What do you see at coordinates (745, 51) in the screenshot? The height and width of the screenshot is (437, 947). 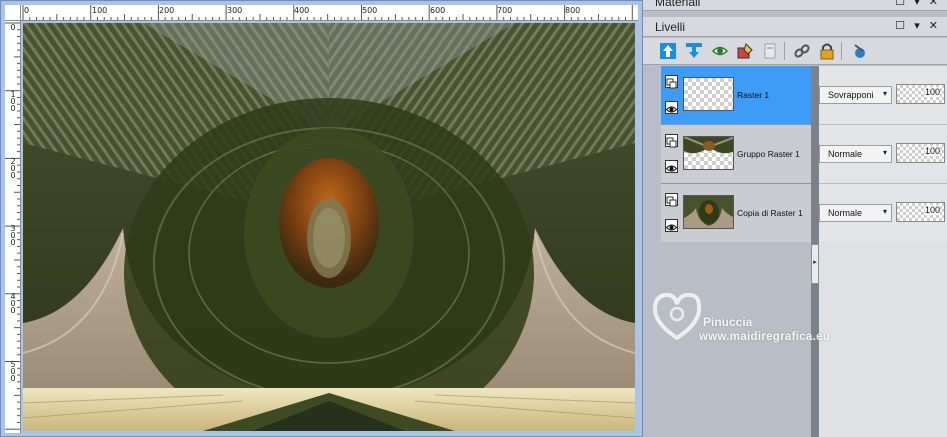 I see `edit-layer-icon` at bounding box center [745, 51].